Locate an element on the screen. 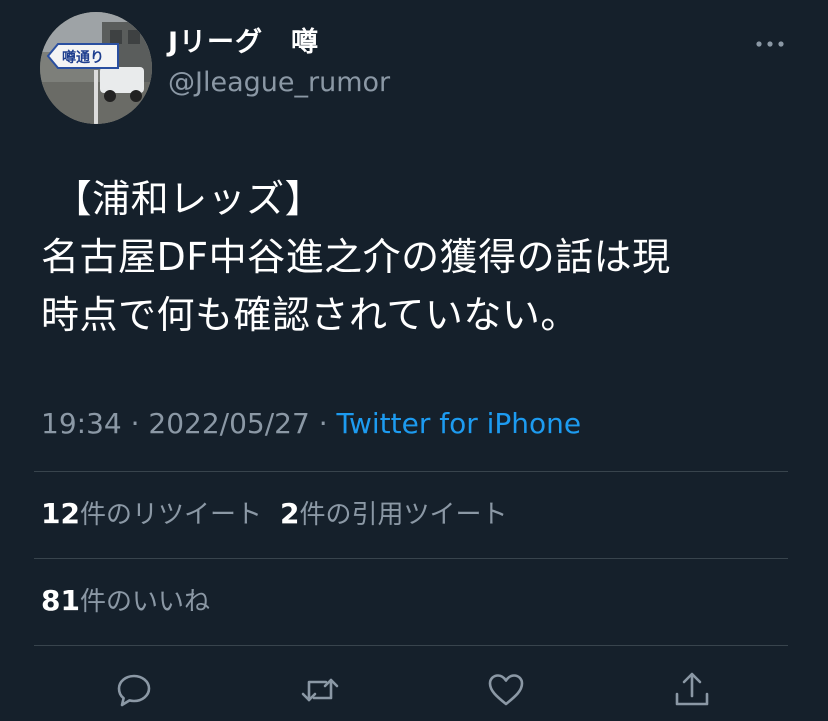 This screenshot has height=721, width=828. reply-icon is located at coordinates (134, 690).